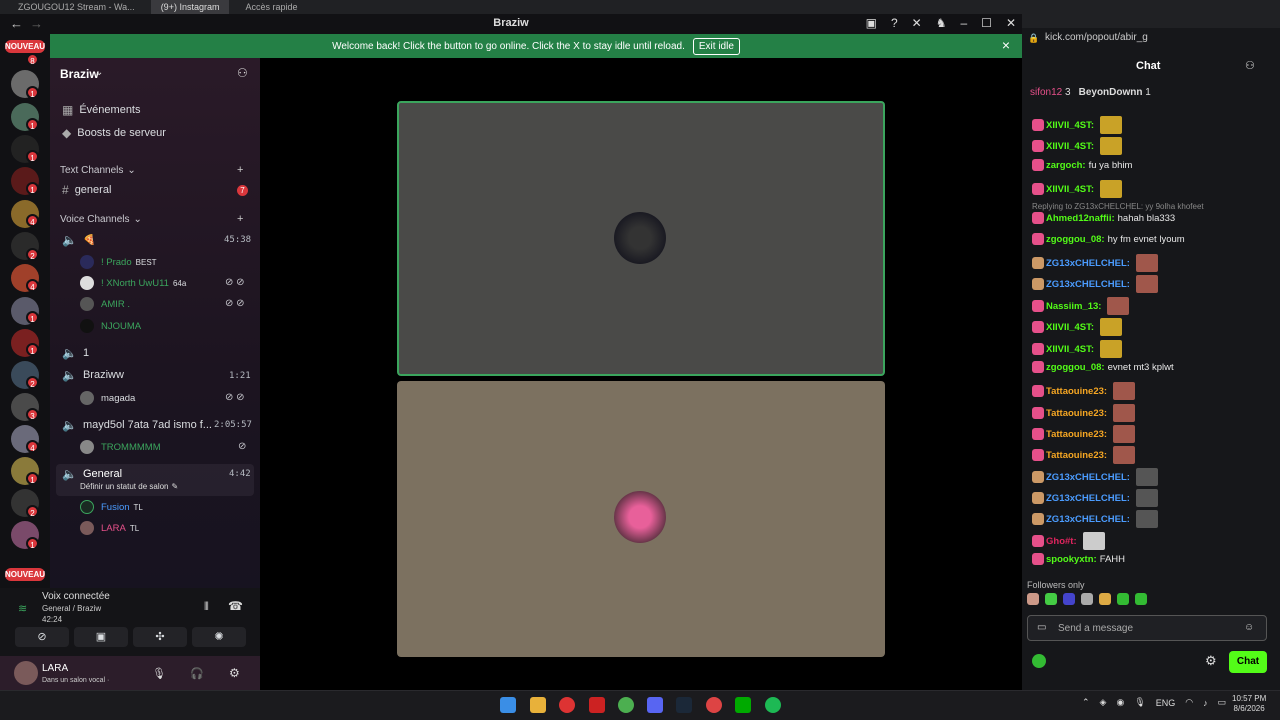  Describe the element at coordinates (1011, 23) in the screenshot. I see `close-icon: ✕` at that location.